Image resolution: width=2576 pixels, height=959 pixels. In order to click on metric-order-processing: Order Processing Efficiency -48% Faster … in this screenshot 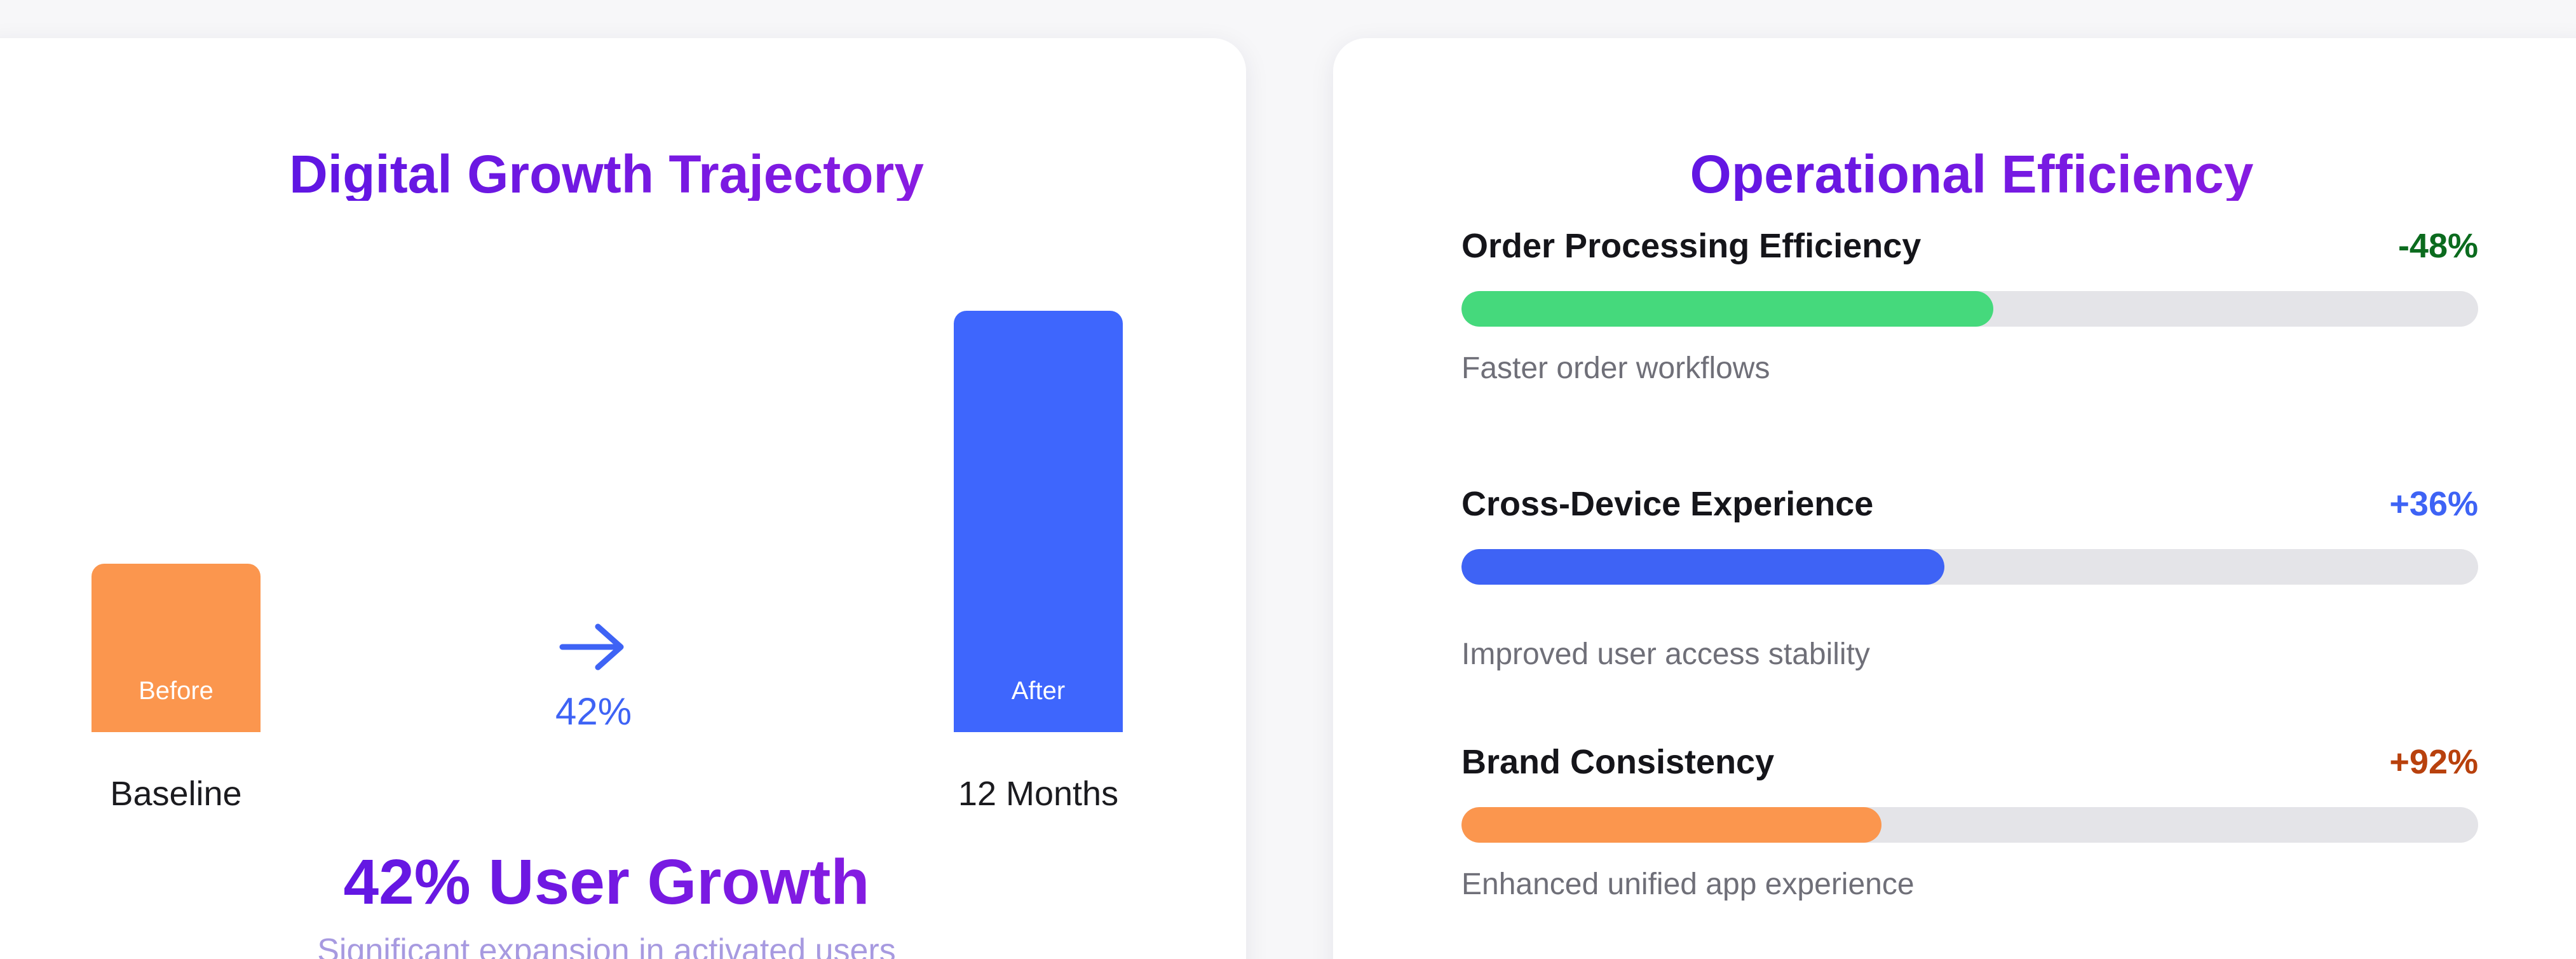, I will do `click(1969, 324)`.